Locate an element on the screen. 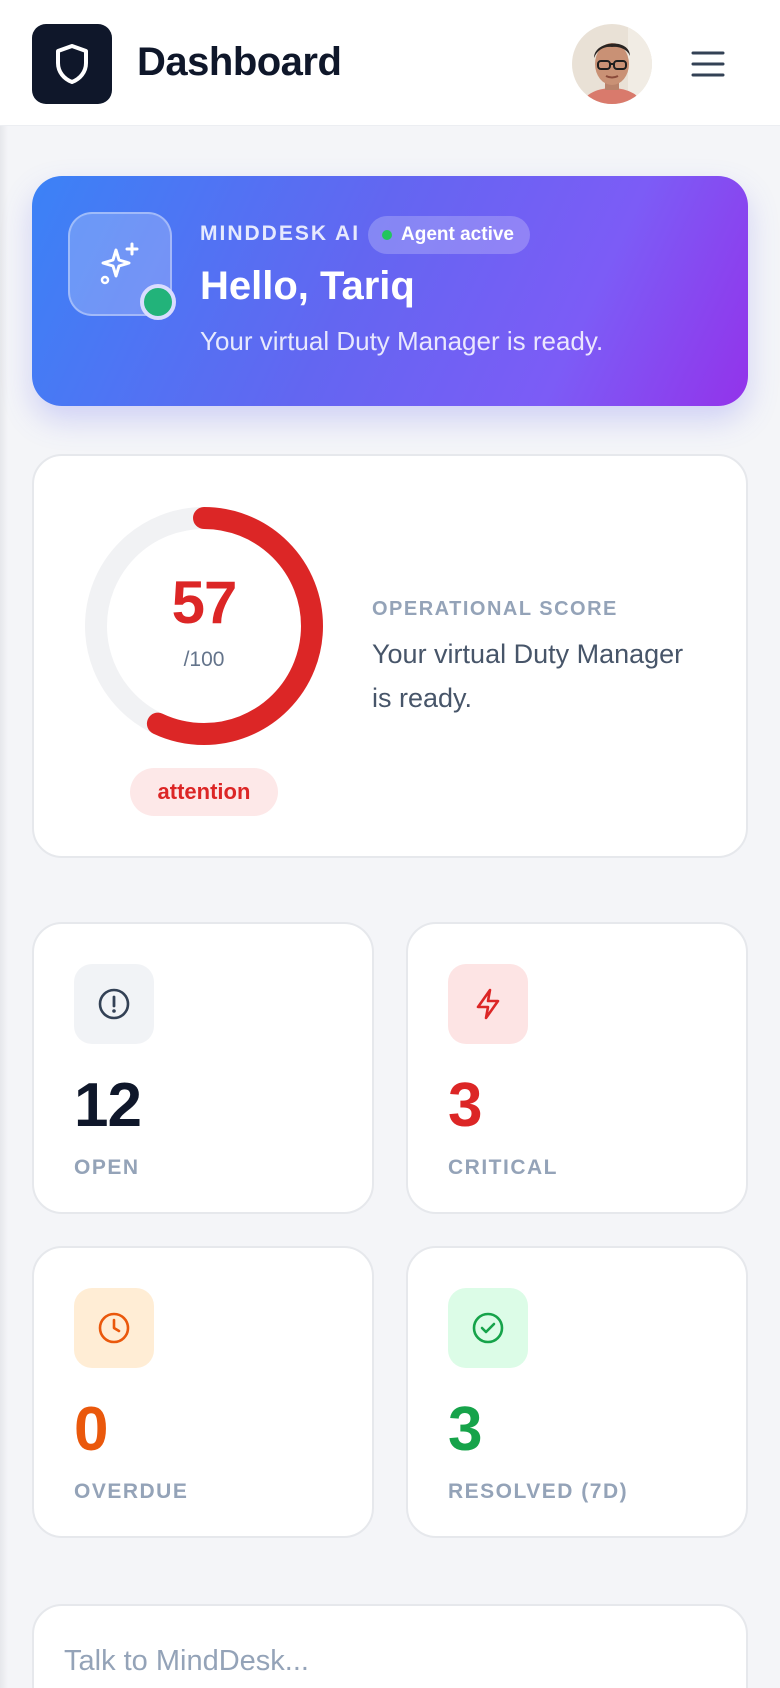  score-description: Your virtual Duty Manager is ready. is located at coordinates (528, 676).